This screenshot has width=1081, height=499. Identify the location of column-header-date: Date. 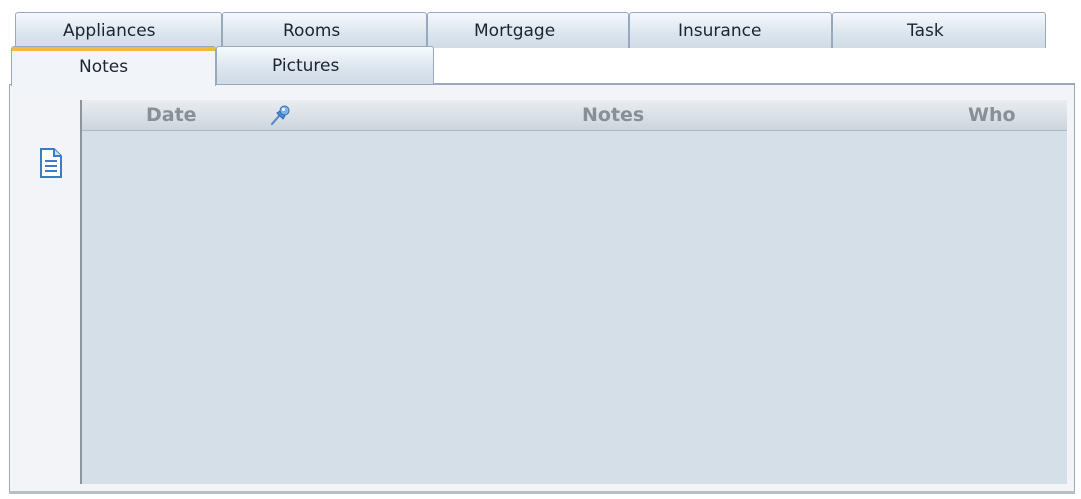
(171, 115).